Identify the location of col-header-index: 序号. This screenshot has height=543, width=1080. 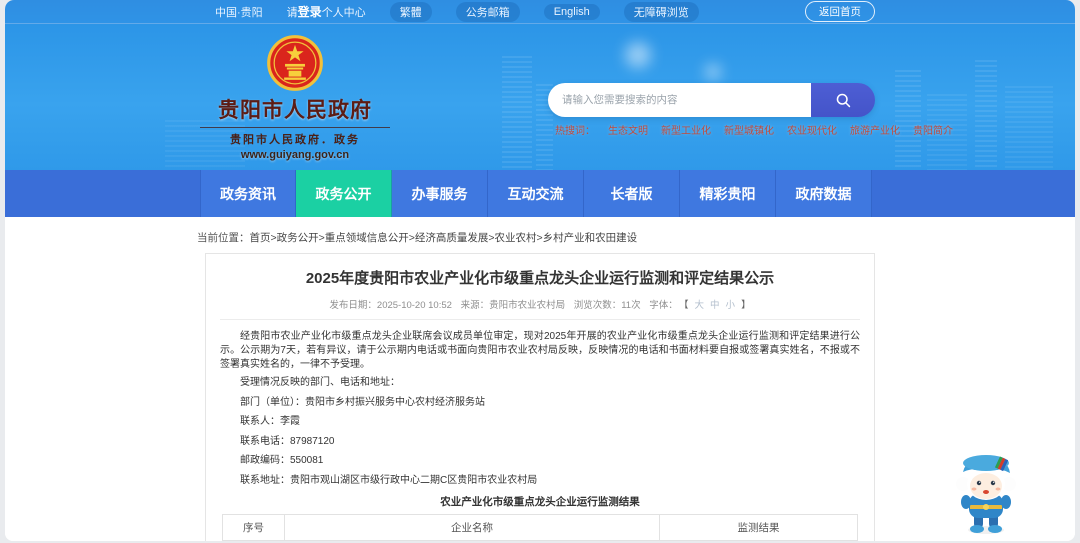
(253, 527).